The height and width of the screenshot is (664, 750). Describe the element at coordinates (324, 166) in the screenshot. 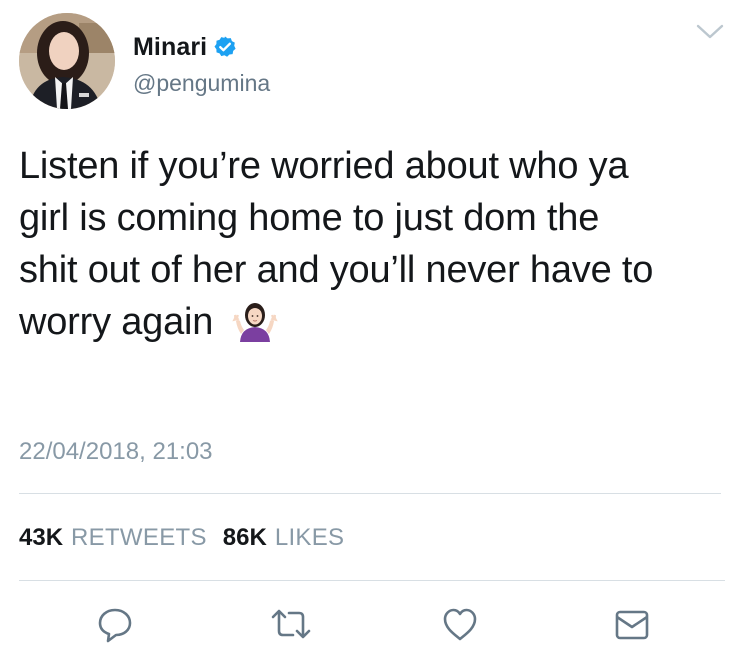

I see `tweet-line: Listen if you’re worried about who ya` at that location.